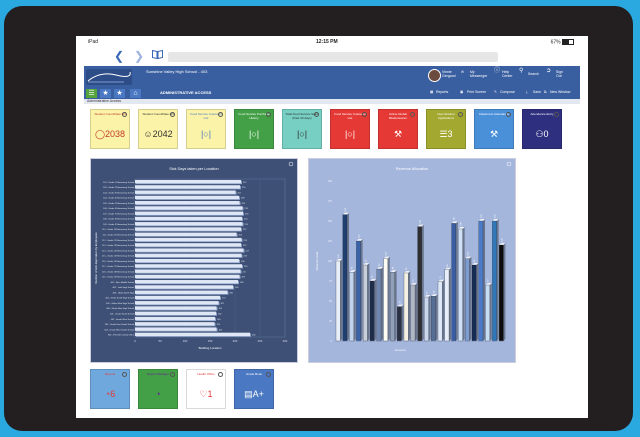  I want to click on compose-icon: ✎, so click(495, 92).